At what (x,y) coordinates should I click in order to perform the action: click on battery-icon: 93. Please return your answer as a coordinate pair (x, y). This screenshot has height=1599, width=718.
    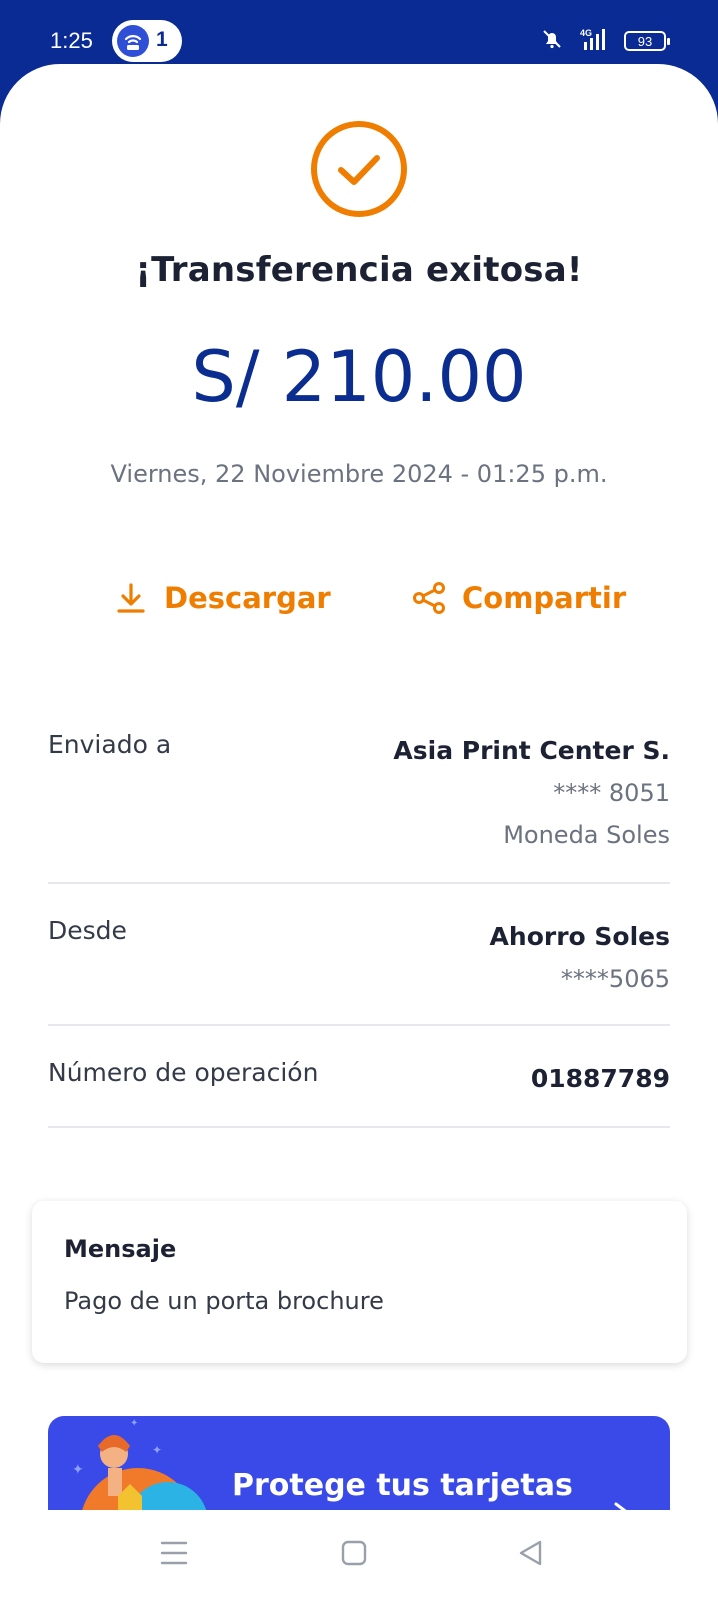
    Looking at the image, I should click on (647, 41).